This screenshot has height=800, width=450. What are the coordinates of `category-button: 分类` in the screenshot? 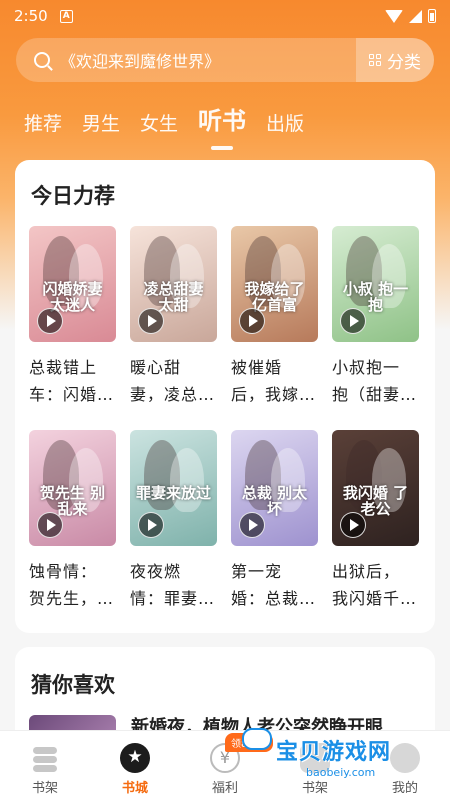 It's located at (395, 60).